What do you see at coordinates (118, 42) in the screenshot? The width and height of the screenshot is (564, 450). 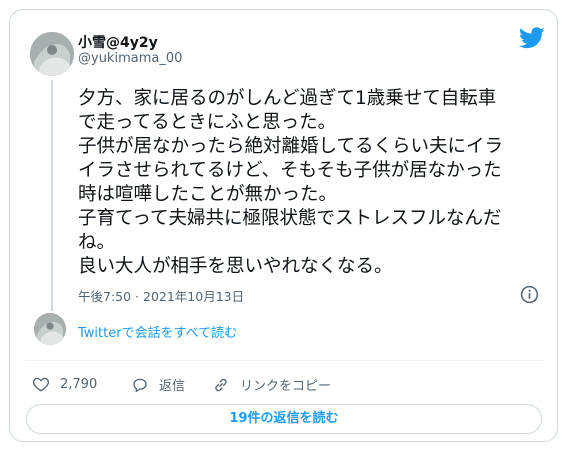 I see `author-display-name: 小雪@4y2y` at bounding box center [118, 42].